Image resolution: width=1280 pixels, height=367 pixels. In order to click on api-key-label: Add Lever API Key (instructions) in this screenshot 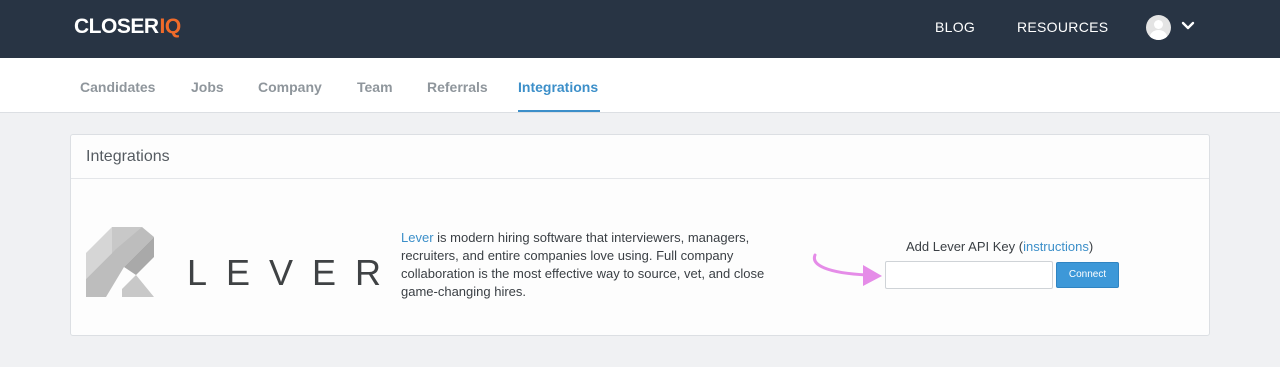, I will do `click(999, 246)`.